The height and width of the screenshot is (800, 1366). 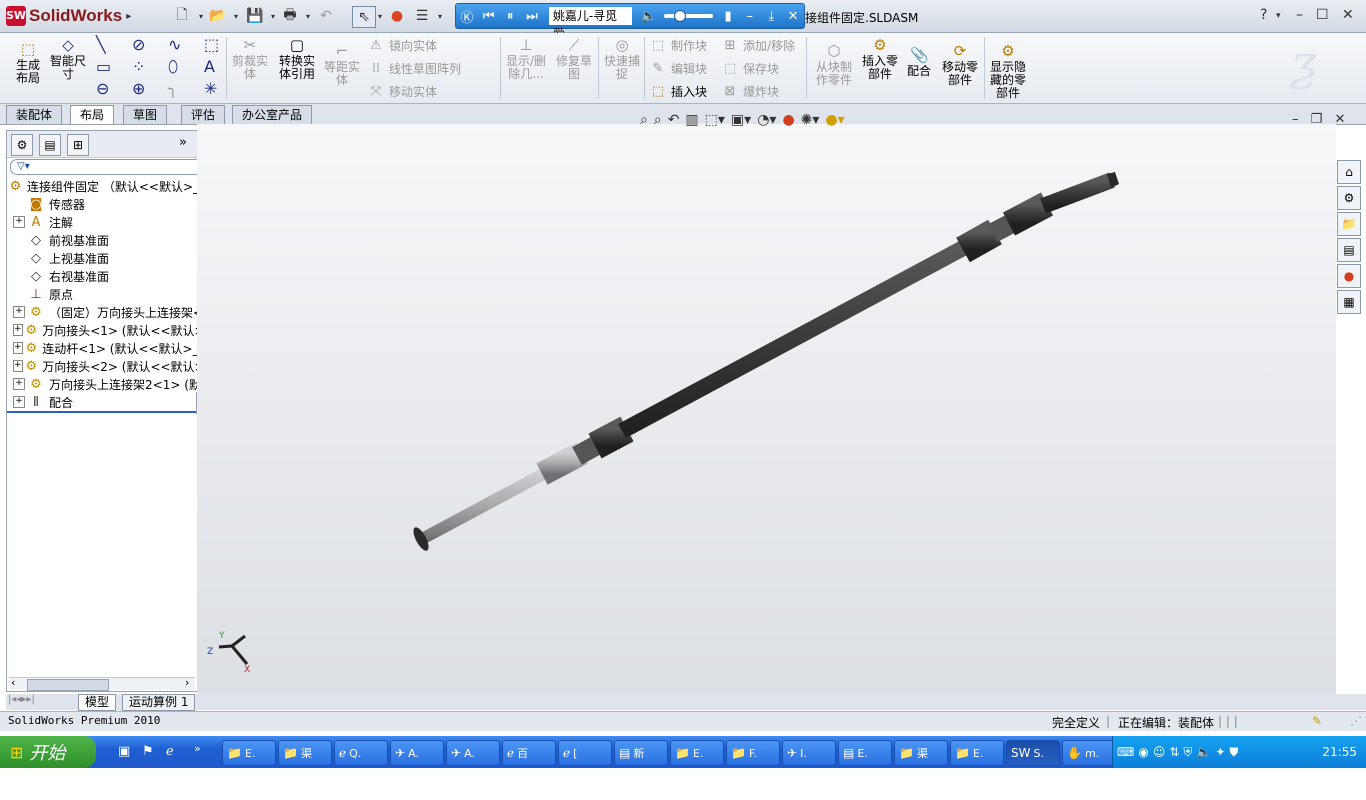 I want to click on tree-item: + ⫴ 配合, so click(x=108, y=402).